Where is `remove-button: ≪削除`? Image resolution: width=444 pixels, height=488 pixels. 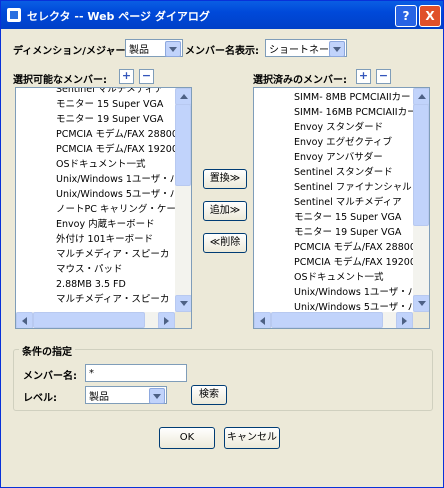
remove-button: ≪削除 is located at coordinates (225, 243).